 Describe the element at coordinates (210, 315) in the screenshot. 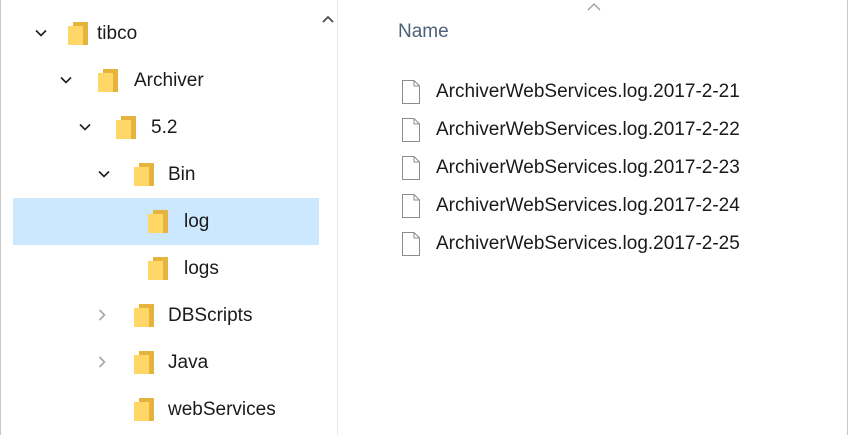

I see `tree-item-label: DBScripts` at that location.